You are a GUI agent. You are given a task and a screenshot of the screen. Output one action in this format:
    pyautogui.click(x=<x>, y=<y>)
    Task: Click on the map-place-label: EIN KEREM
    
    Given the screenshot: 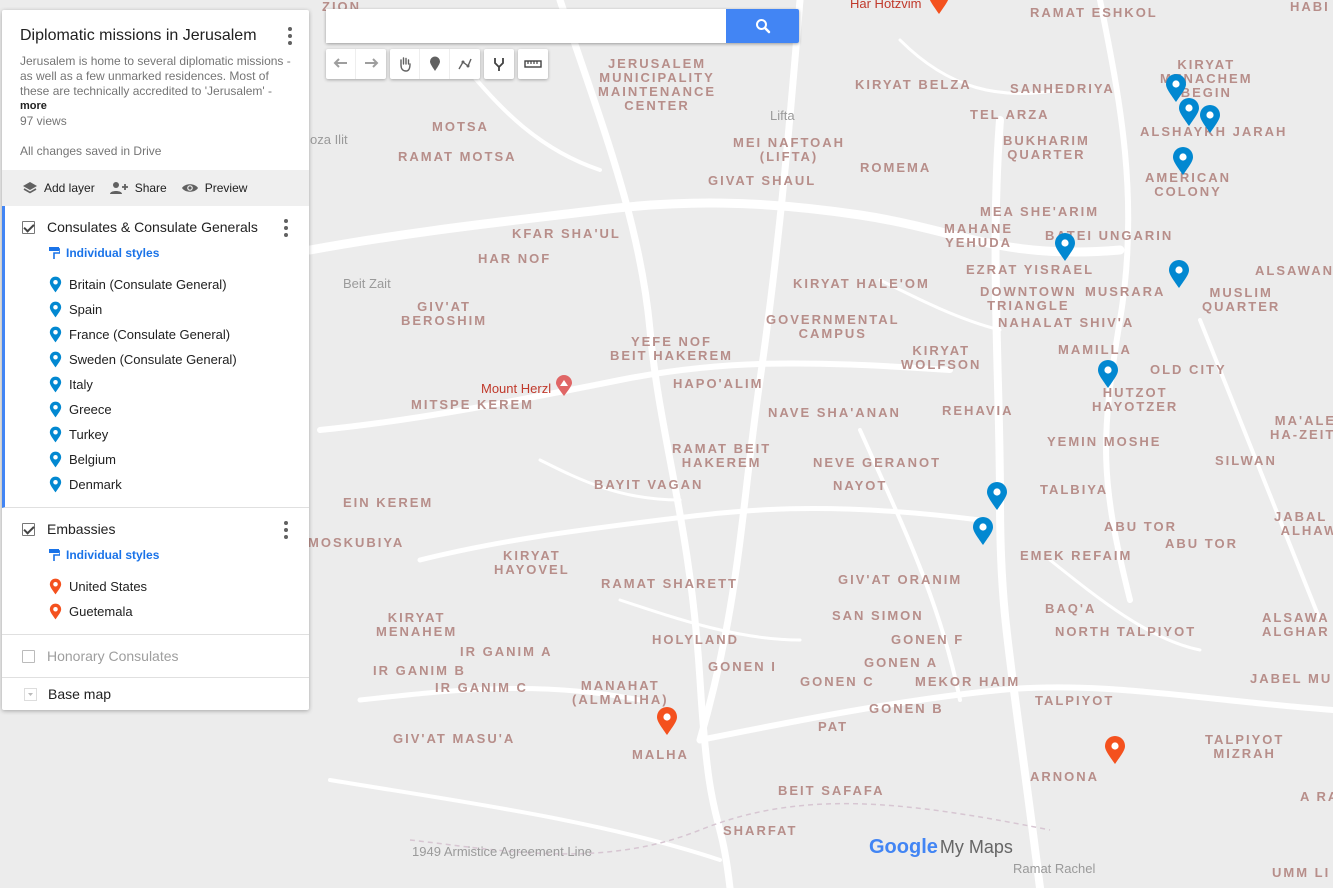 What is the action you would take?
    pyautogui.click(x=388, y=502)
    